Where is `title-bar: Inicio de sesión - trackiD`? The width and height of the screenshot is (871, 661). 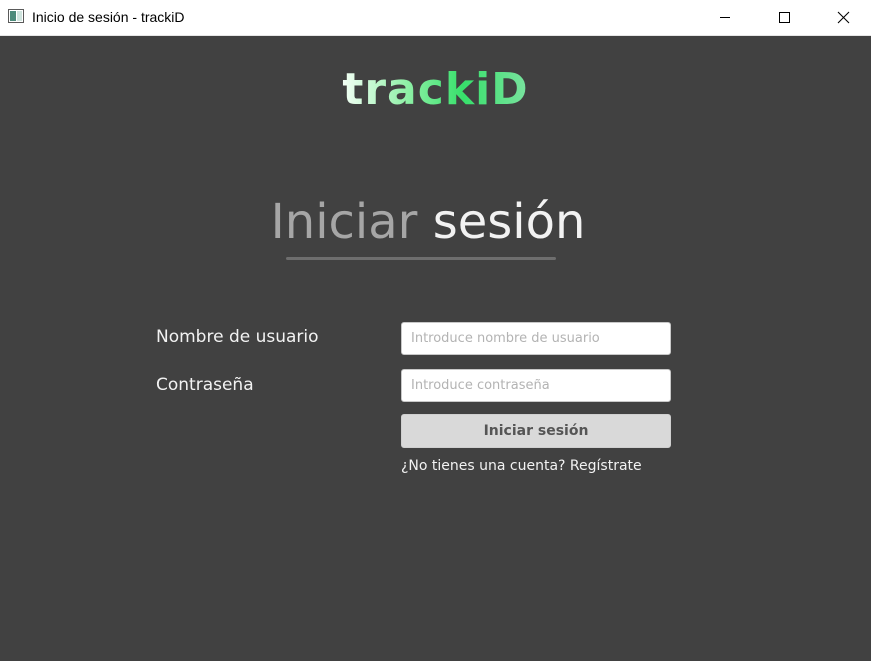
title-bar: Inicio de sesión - trackiD is located at coordinates (435, 18).